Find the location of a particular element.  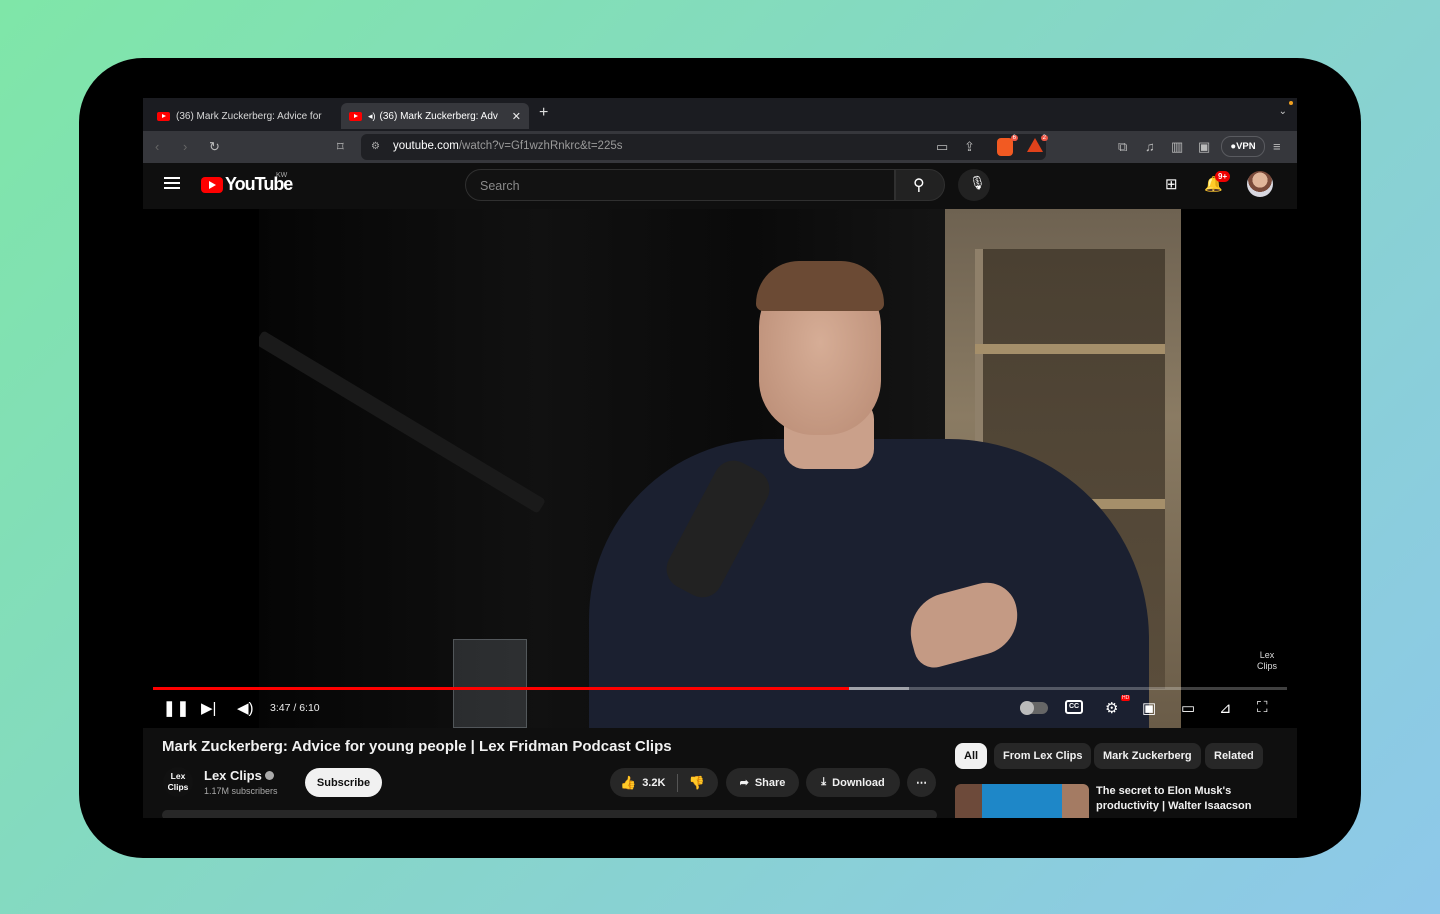

settings-gear-icon: ⚙ is located at coordinates (1111, 708).